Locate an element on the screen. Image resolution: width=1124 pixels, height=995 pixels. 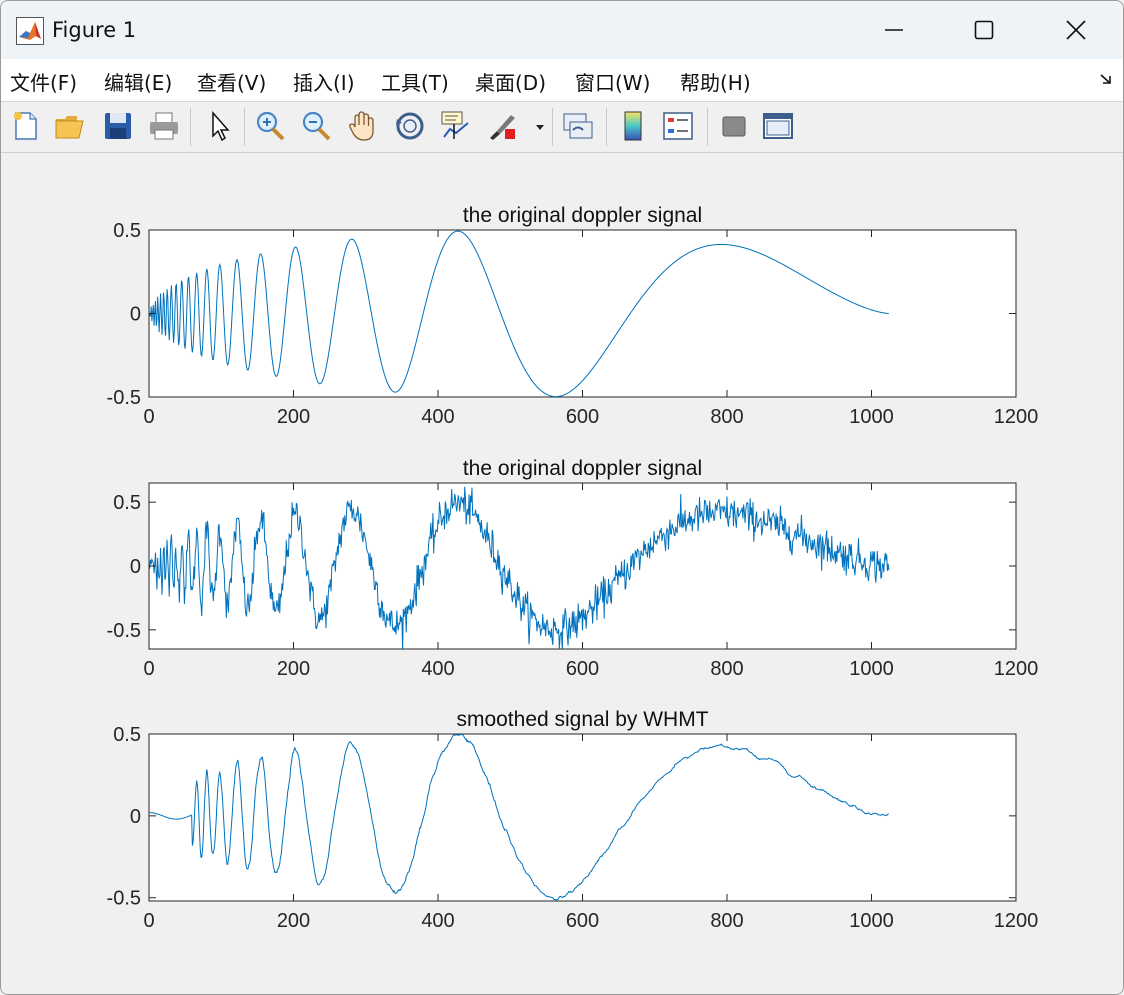
maximize-button is located at coordinates (984, 30).